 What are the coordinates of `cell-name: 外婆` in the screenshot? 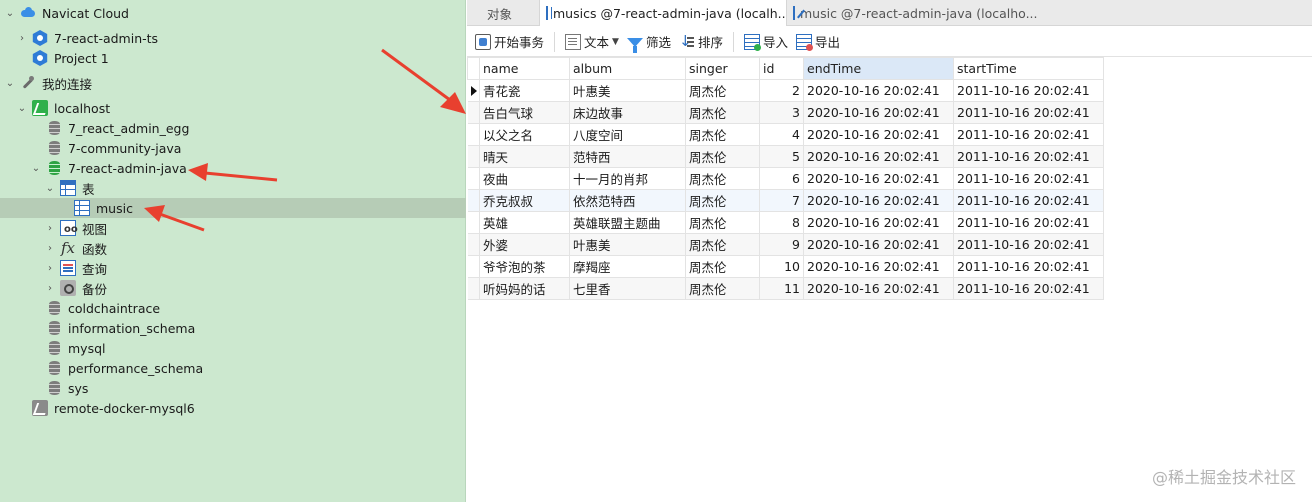 It's located at (524, 244).